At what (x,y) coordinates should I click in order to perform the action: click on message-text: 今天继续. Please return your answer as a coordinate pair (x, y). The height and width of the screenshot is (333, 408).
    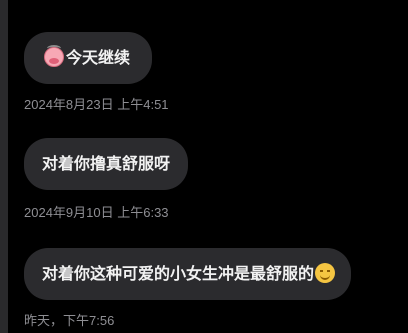
    Looking at the image, I should click on (98, 57).